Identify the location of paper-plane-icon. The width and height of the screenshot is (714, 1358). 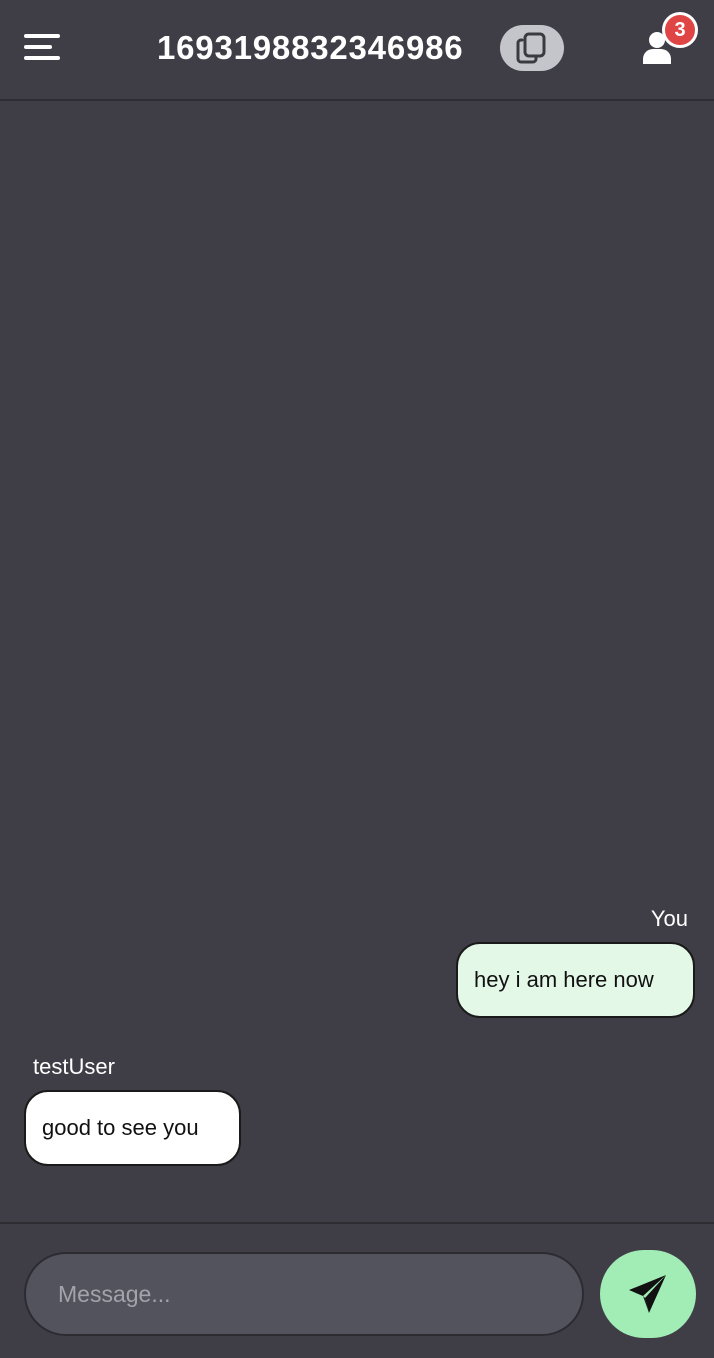
(647, 1294).